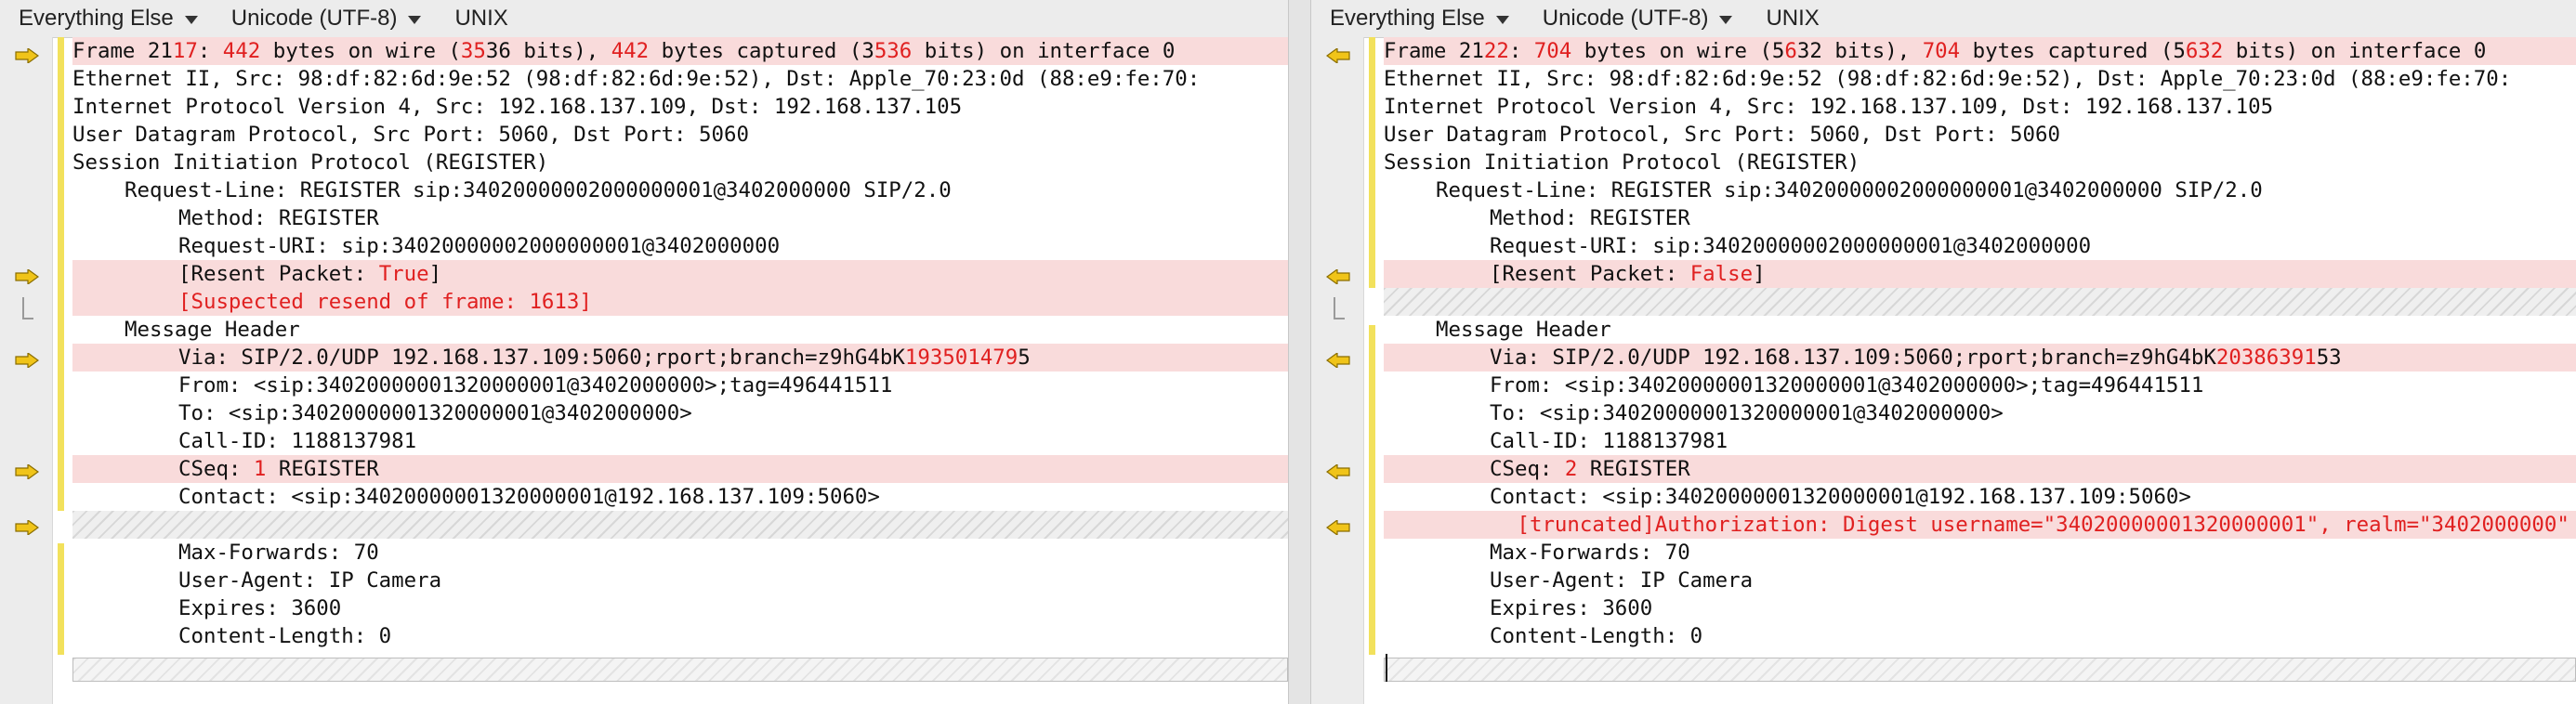 The width and height of the screenshot is (2576, 704). Describe the element at coordinates (680, 274) in the screenshot. I see `resent-packet-line: [Resent Packet: True]` at that location.